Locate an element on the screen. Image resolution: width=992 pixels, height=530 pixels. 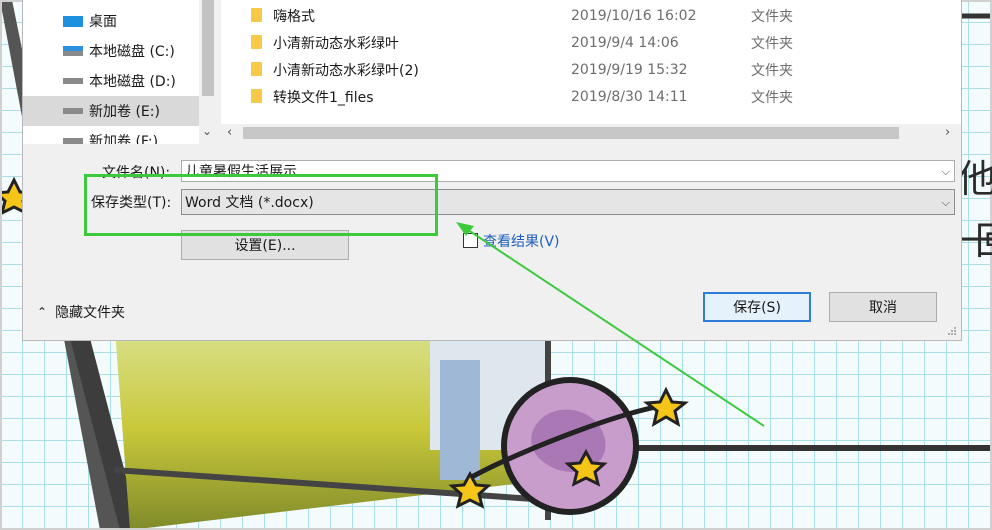
horizontal-scrollbar-thumb is located at coordinates (571, 133).